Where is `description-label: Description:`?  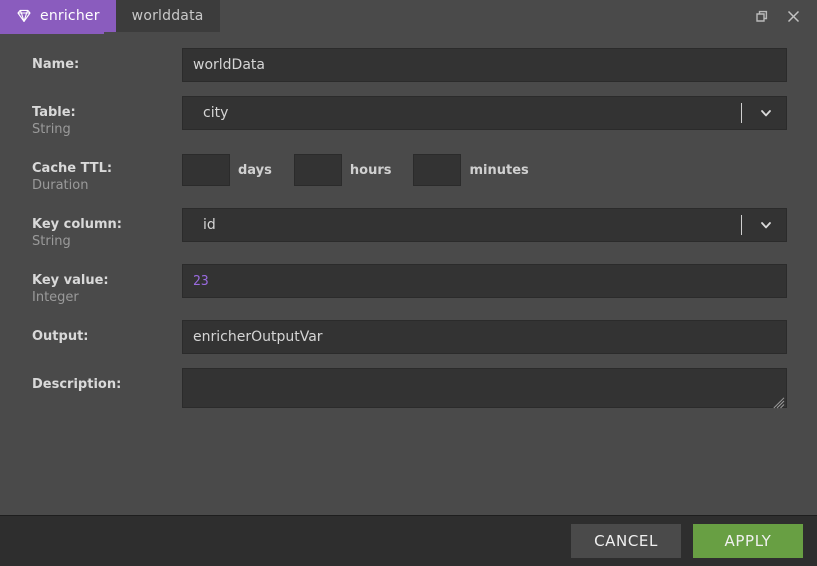
description-label: Description: is located at coordinates (77, 384).